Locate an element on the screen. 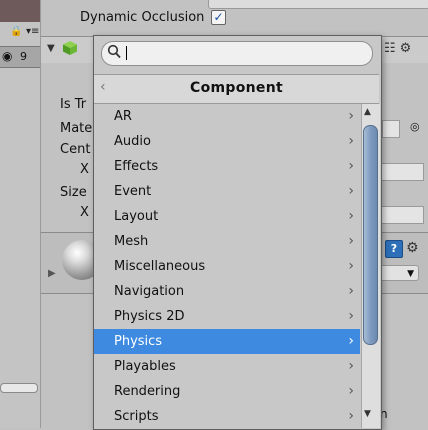 The width and height of the screenshot is (428, 430). center-x-field is located at coordinates (402, 172).